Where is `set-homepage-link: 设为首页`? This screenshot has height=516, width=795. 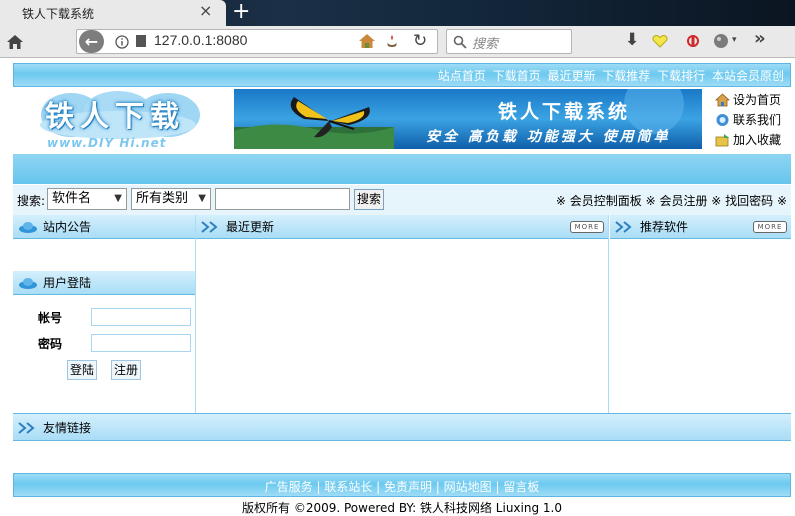
set-homepage-link: 设为首页 is located at coordinates (752, 100).